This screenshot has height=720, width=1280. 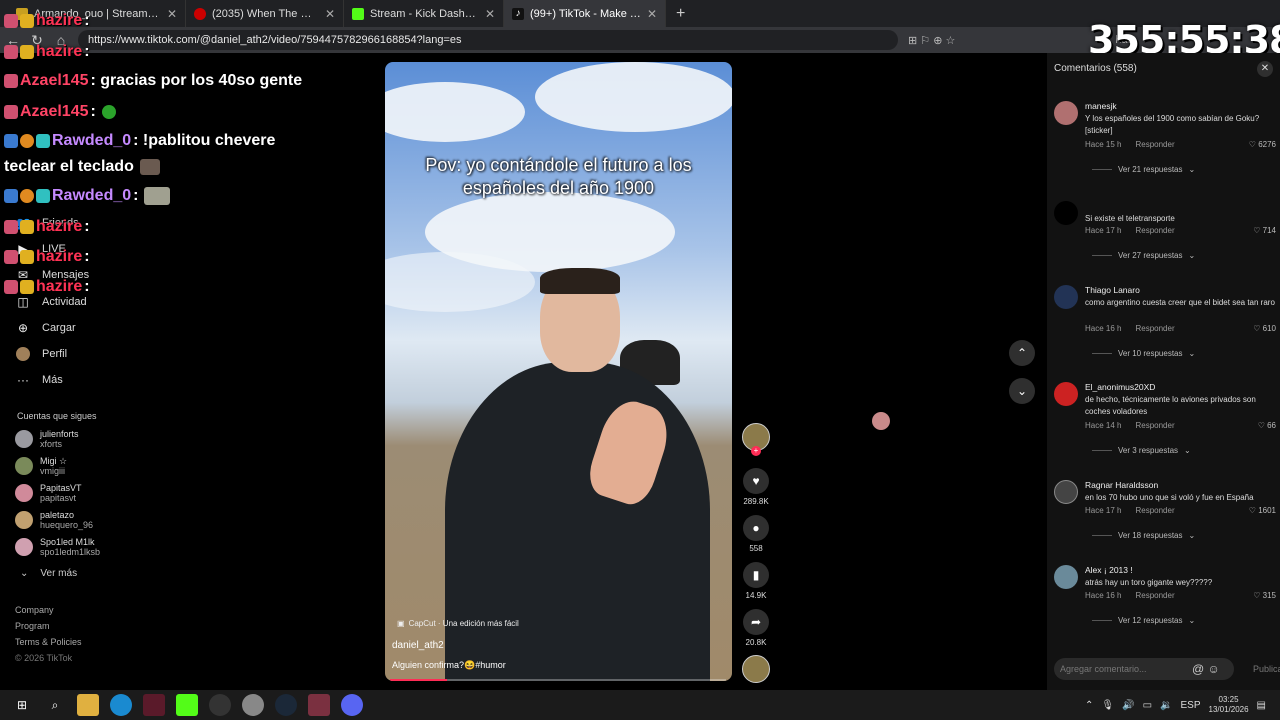 I want to click on comment-like-button: ♡ 66, so click(x=1267, y=425).